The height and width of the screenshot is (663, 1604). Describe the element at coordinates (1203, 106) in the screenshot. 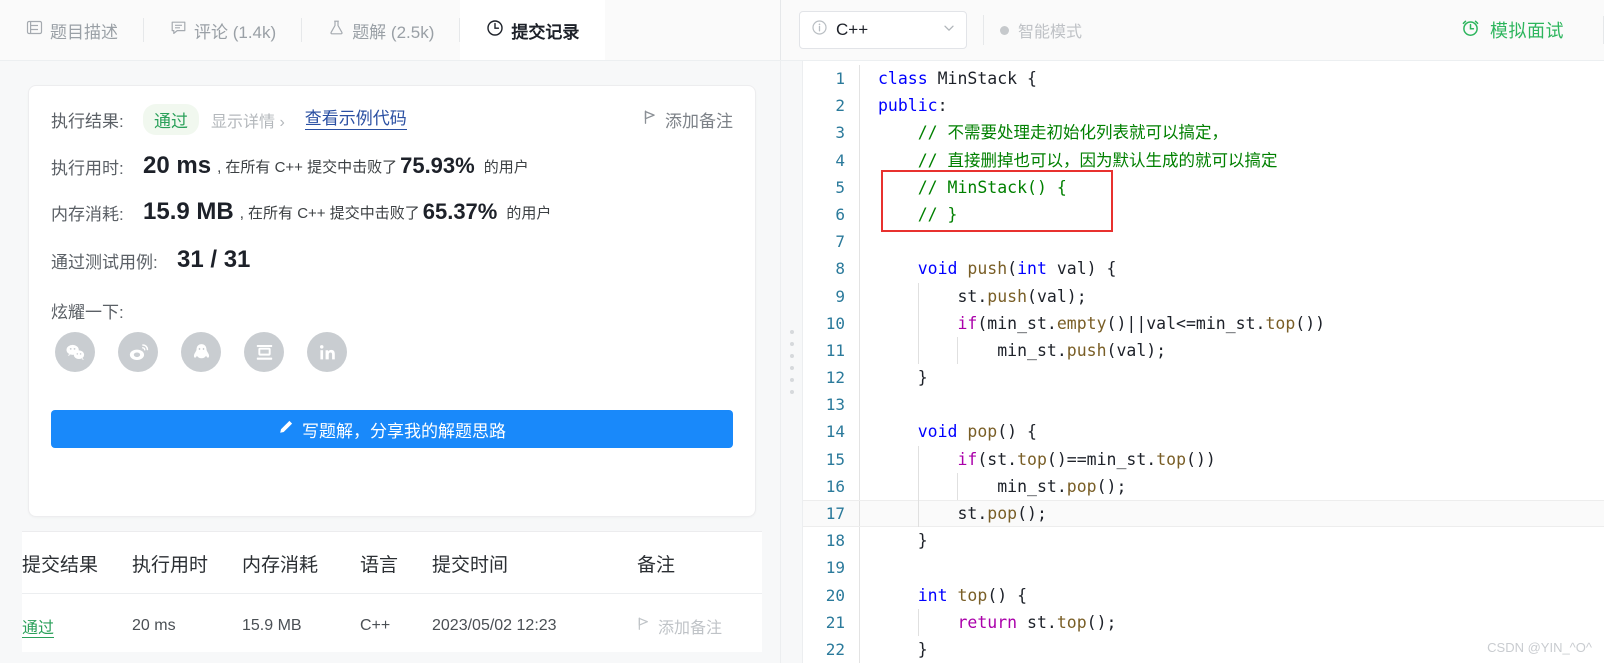

I see `code-line: 2 public:` at that location.